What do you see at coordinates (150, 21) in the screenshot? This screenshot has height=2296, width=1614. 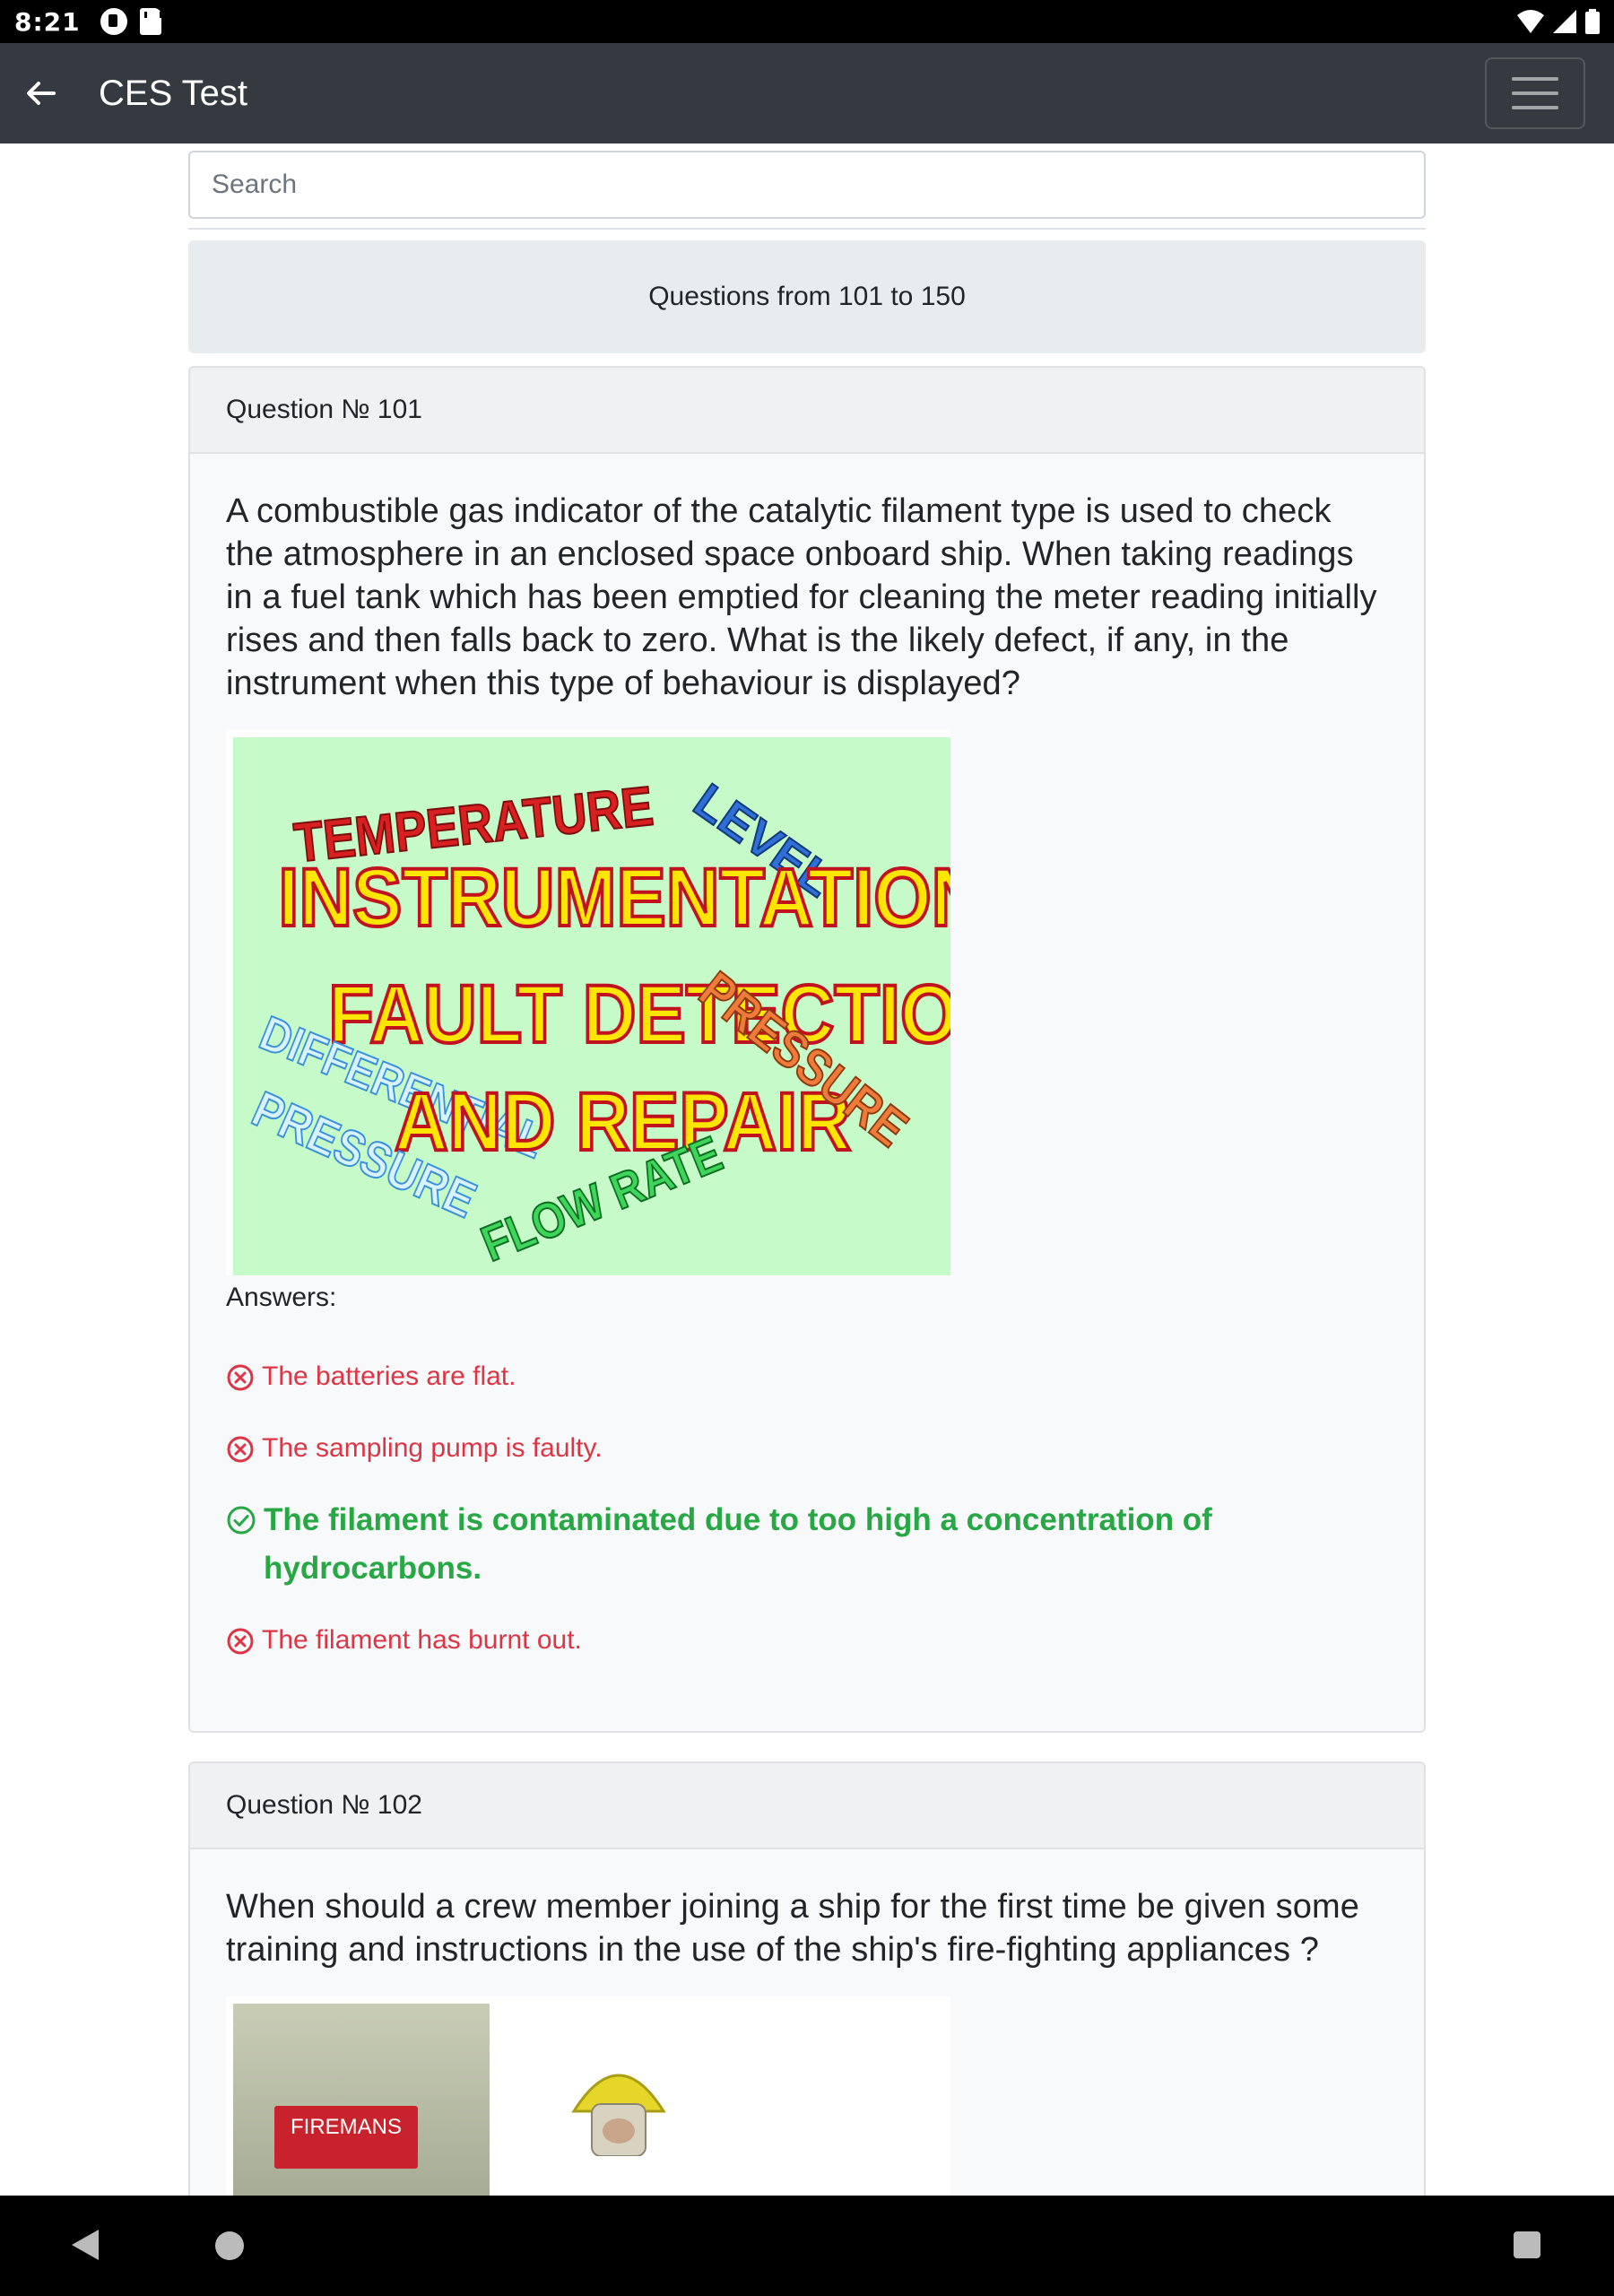 I see `sd-card-icon` at bounding box center [150, 21].